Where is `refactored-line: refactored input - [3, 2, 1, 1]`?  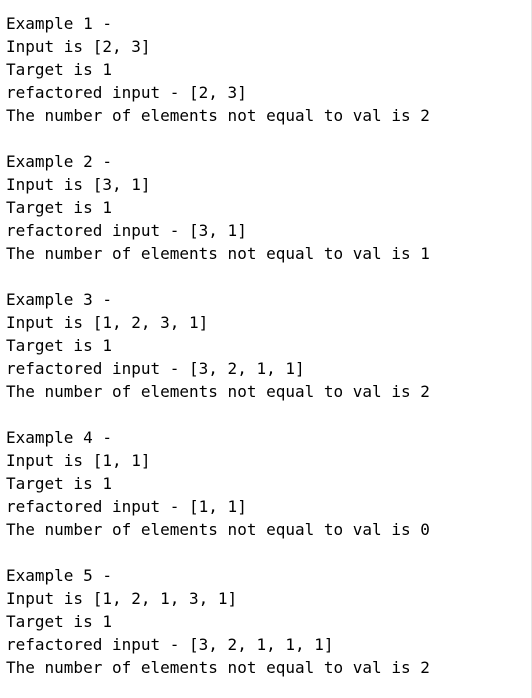 refactored-line: refactored input - [3, 2, 1, 1] is located at coordinates (155, 368).